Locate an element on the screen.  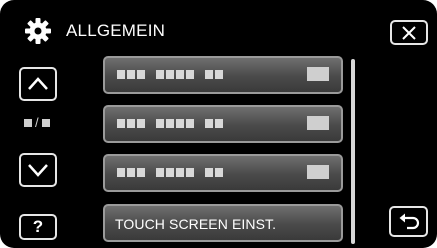
scroll-up-button is located at coordinates (38, 84).